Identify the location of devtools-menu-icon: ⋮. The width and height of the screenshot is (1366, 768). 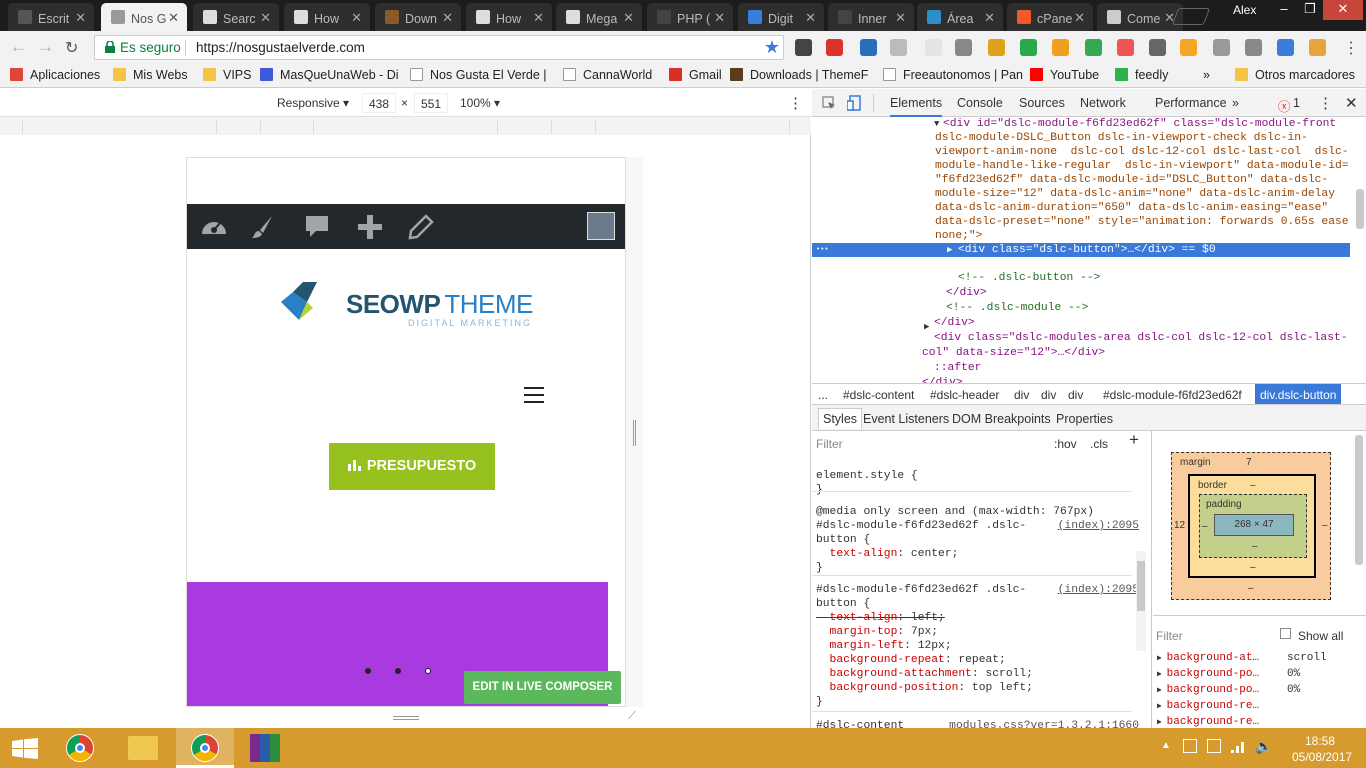
(1325, 103).